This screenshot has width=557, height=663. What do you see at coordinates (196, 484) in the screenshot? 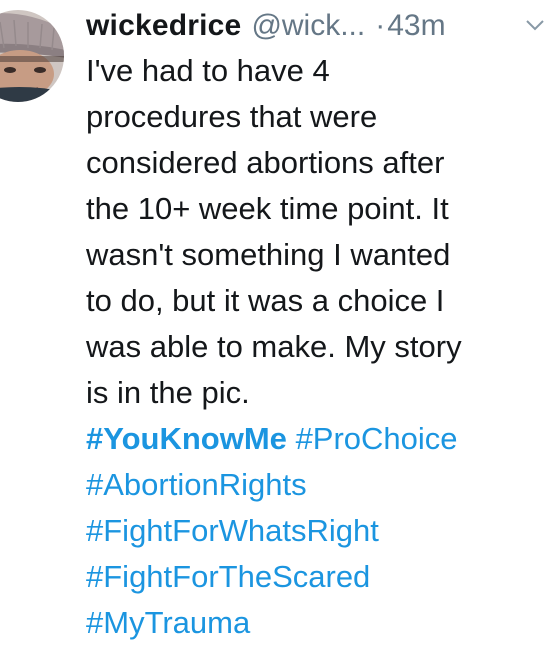
I see `hashtag-abortionrights: #AbortionRights` at bounding box center [196, 484].